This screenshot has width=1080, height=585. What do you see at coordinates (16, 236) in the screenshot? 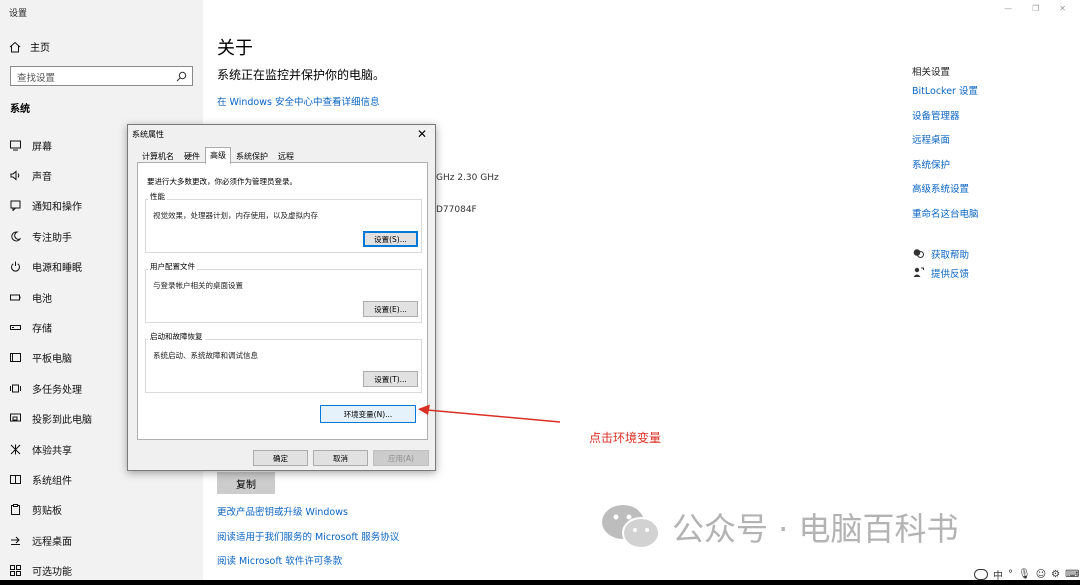
I see `moon-icon` at bounding box center [16, 236].